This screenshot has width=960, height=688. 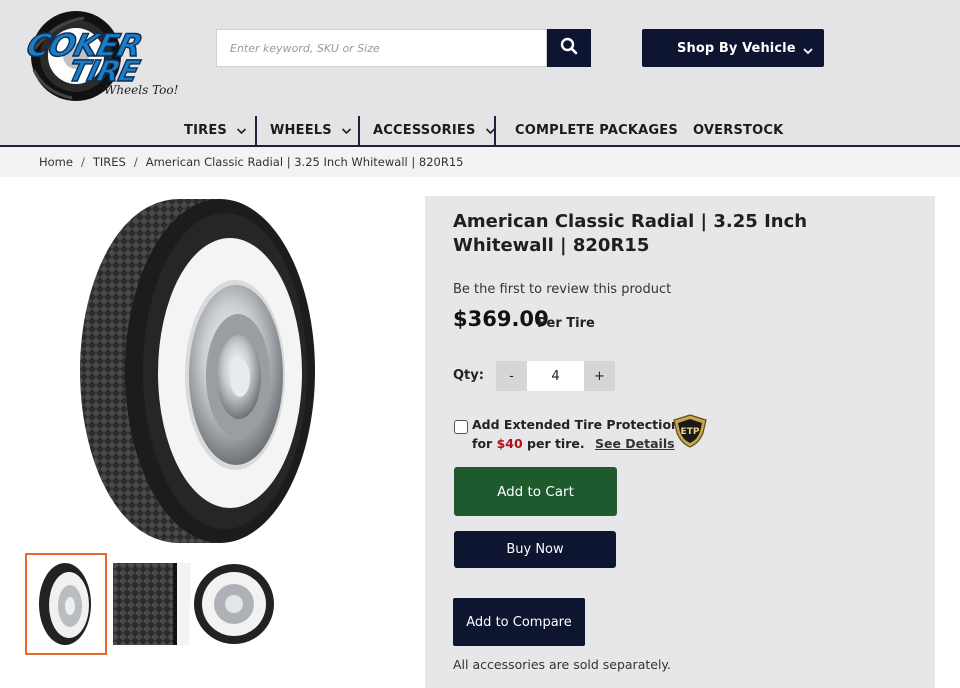 I want to click on add-to-cart-button: Add to Cart, so click(x=535, y=491).